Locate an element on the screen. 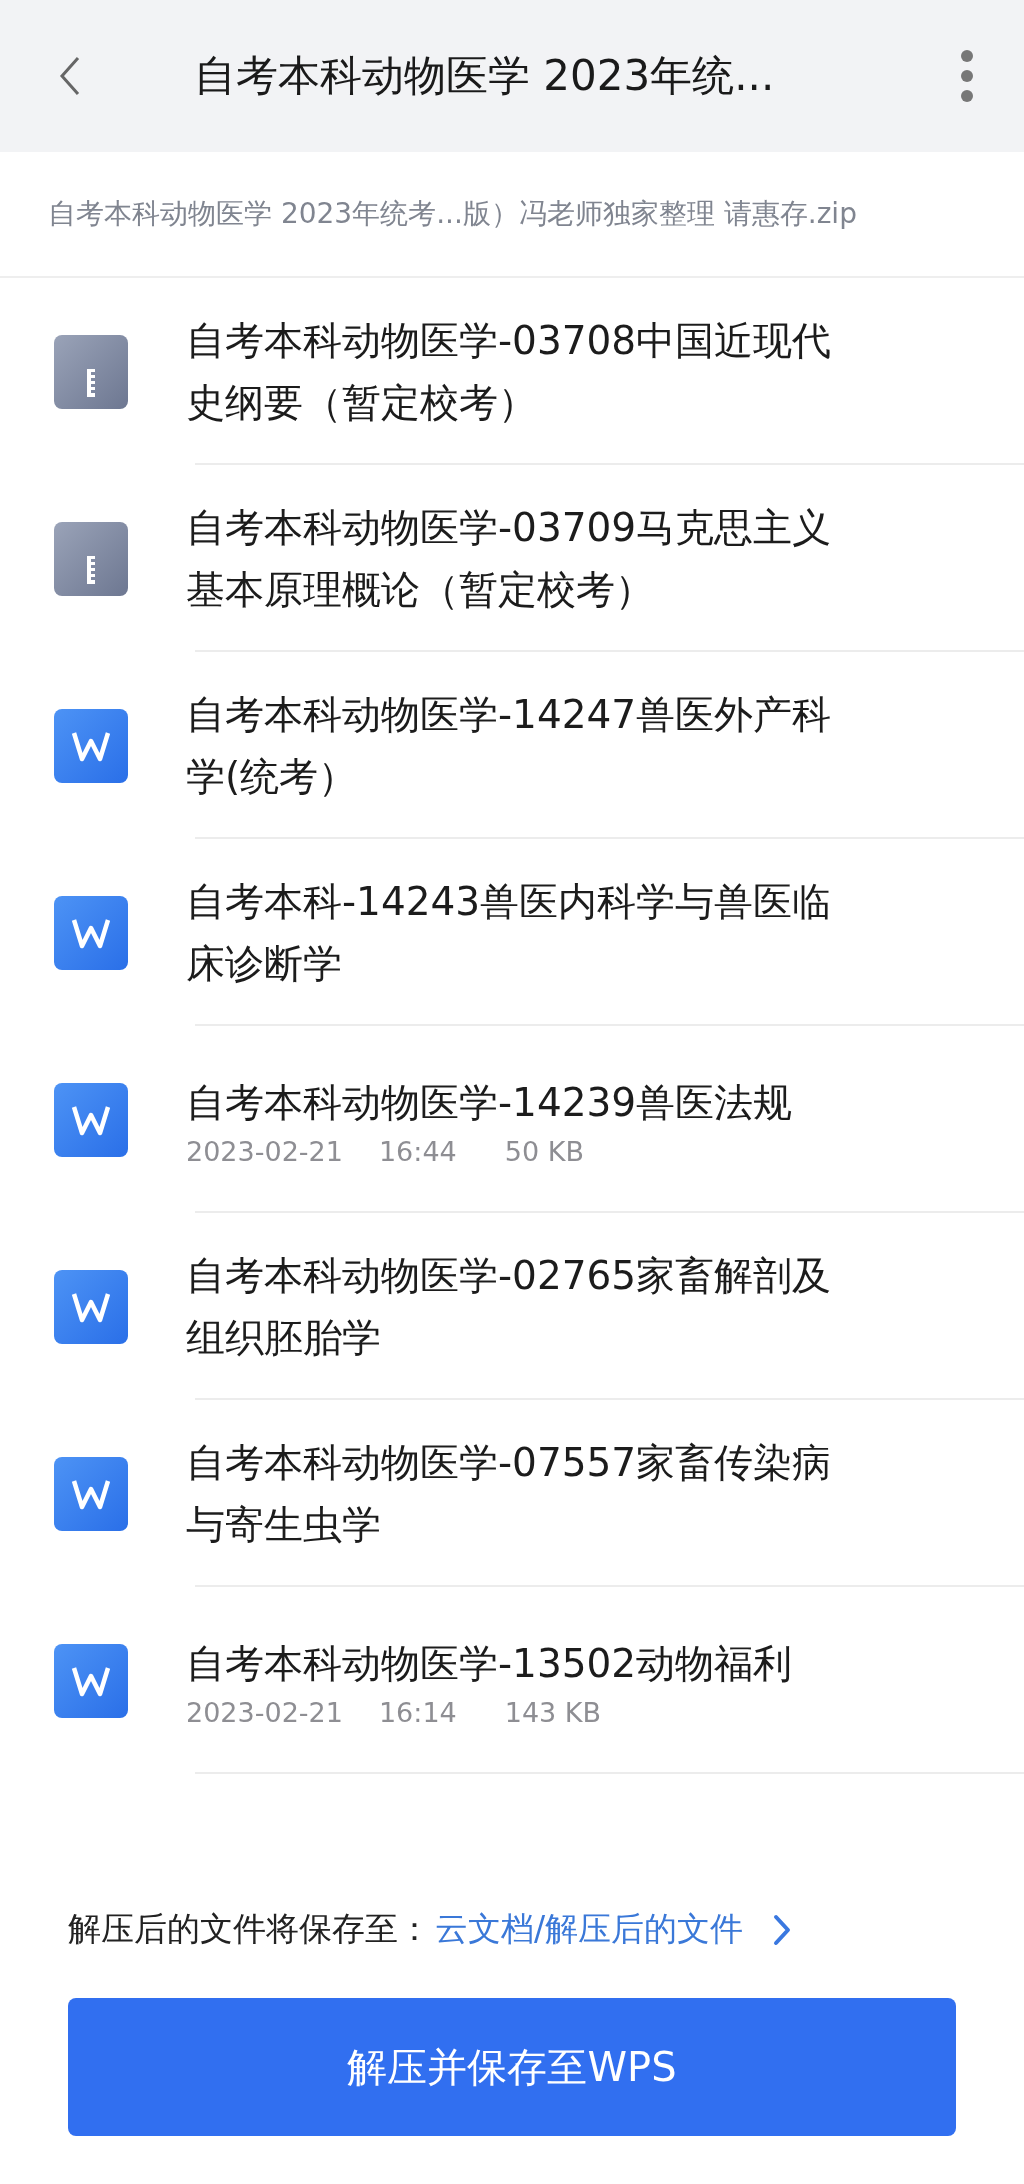 This screenshot has height=2184, width=1024. file-item: 自考本科-14243兽医内科学与兽医临 床诊断学 is located at coordinates (512, 932).